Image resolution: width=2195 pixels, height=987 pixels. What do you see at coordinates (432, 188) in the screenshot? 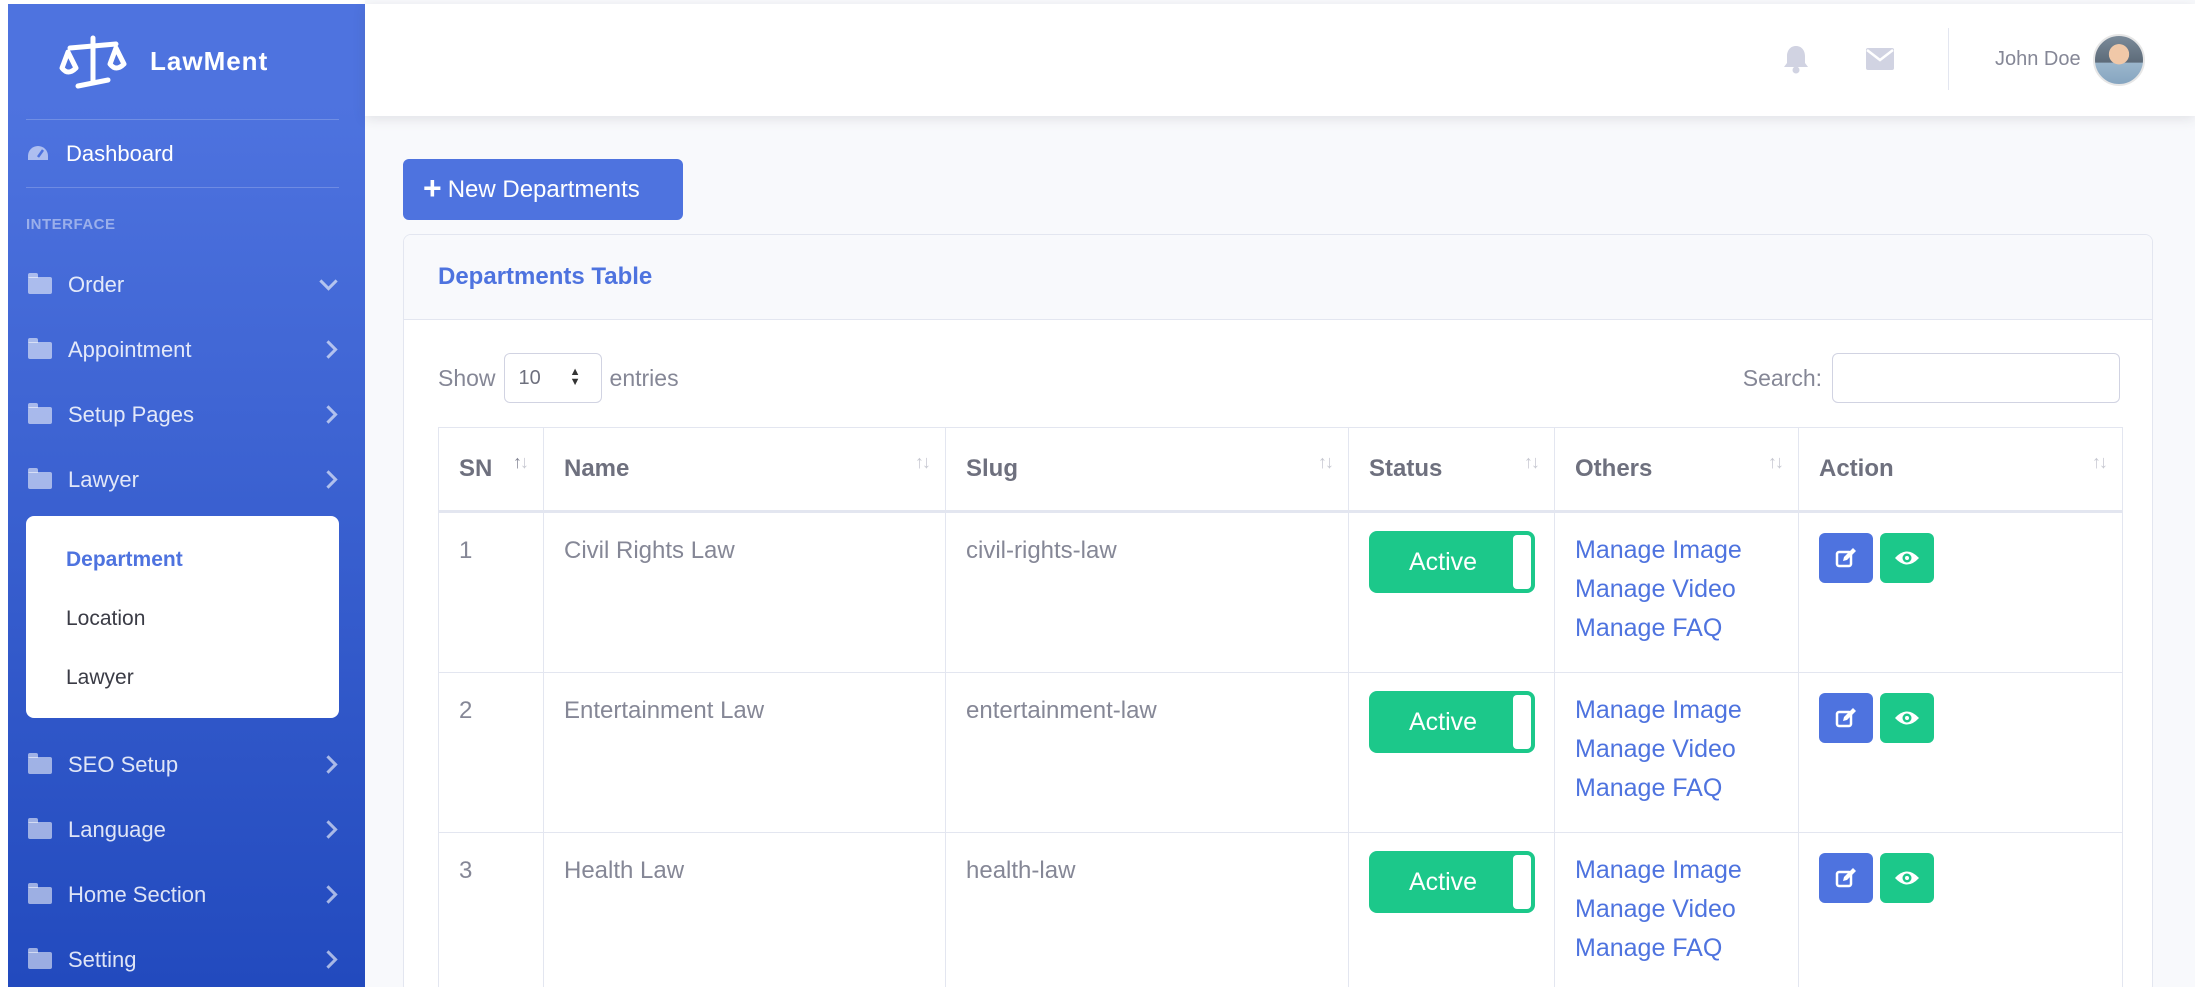
I see `plus-icon: +` at bounding box center [432, 188].